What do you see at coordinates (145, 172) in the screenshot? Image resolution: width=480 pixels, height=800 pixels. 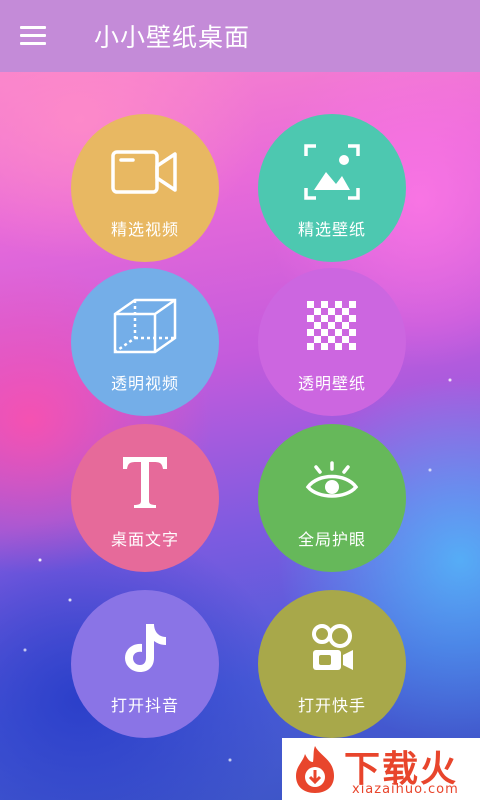 I see `video-camera-icon` at bounding box center [145, 172].